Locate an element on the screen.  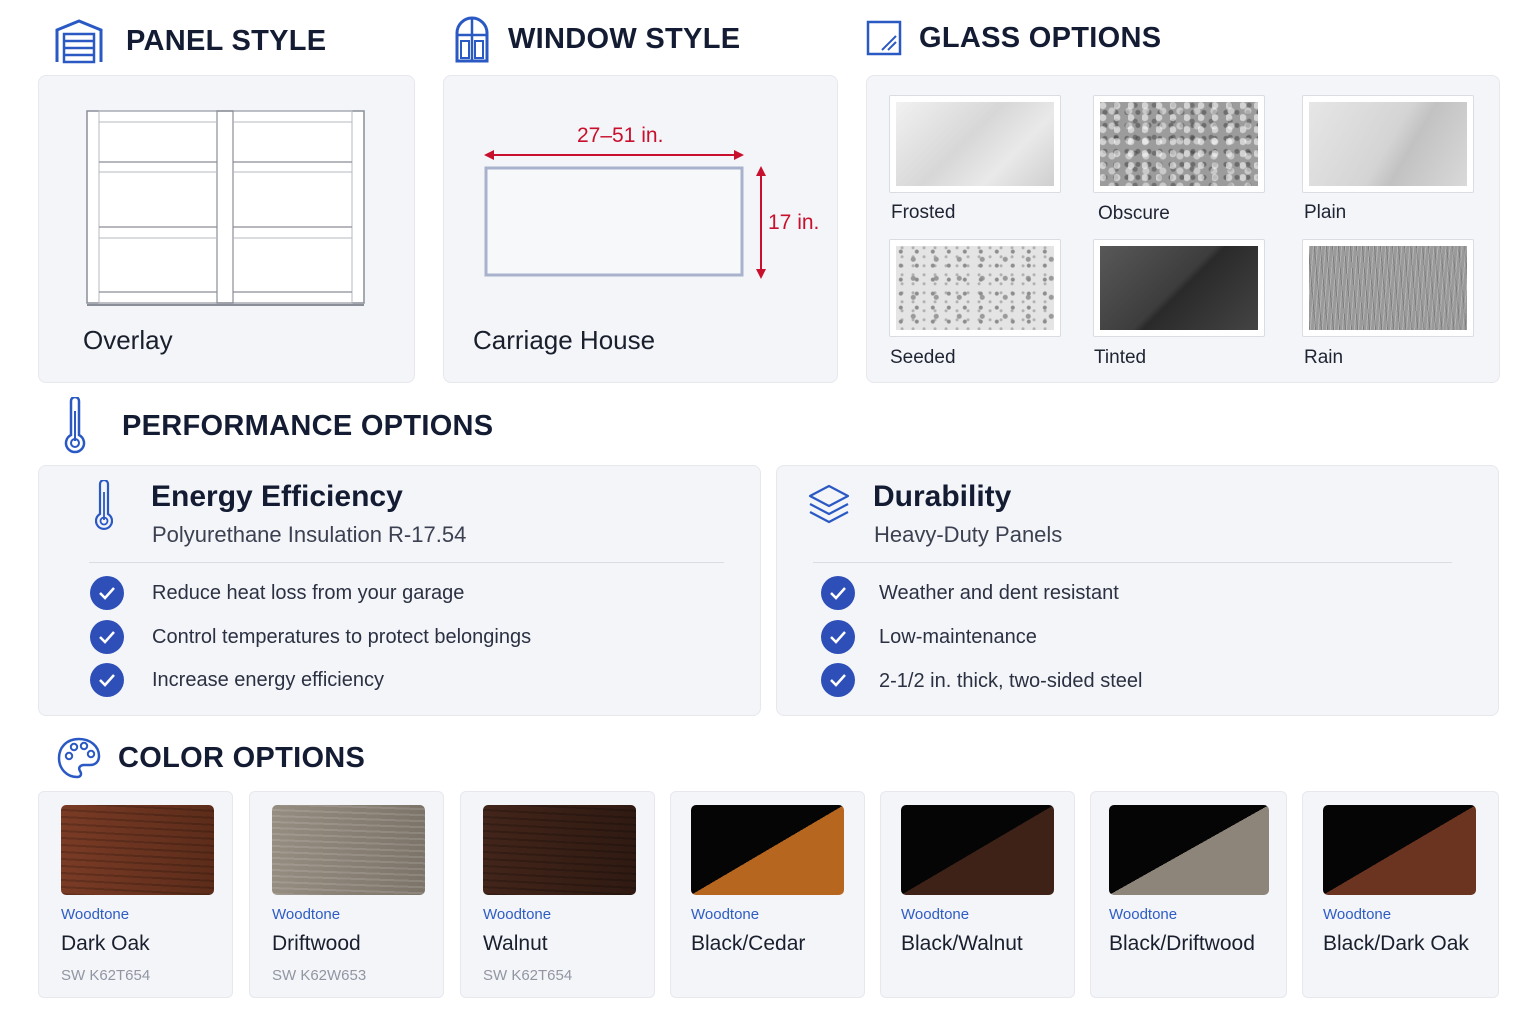
color-option-dark-oak: Woodtone Dark Oak SW K62T654 is located at coordinates (135, 894).